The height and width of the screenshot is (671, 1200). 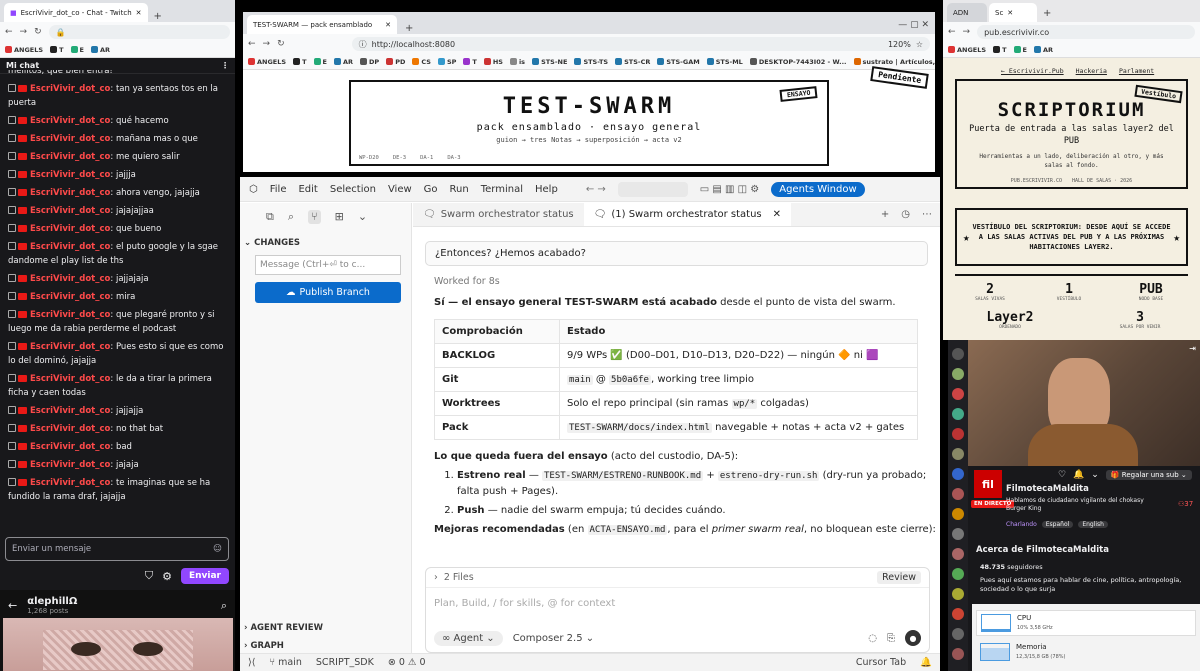 I want to click on menu-selection: Selection, so click(x=353, y=189).